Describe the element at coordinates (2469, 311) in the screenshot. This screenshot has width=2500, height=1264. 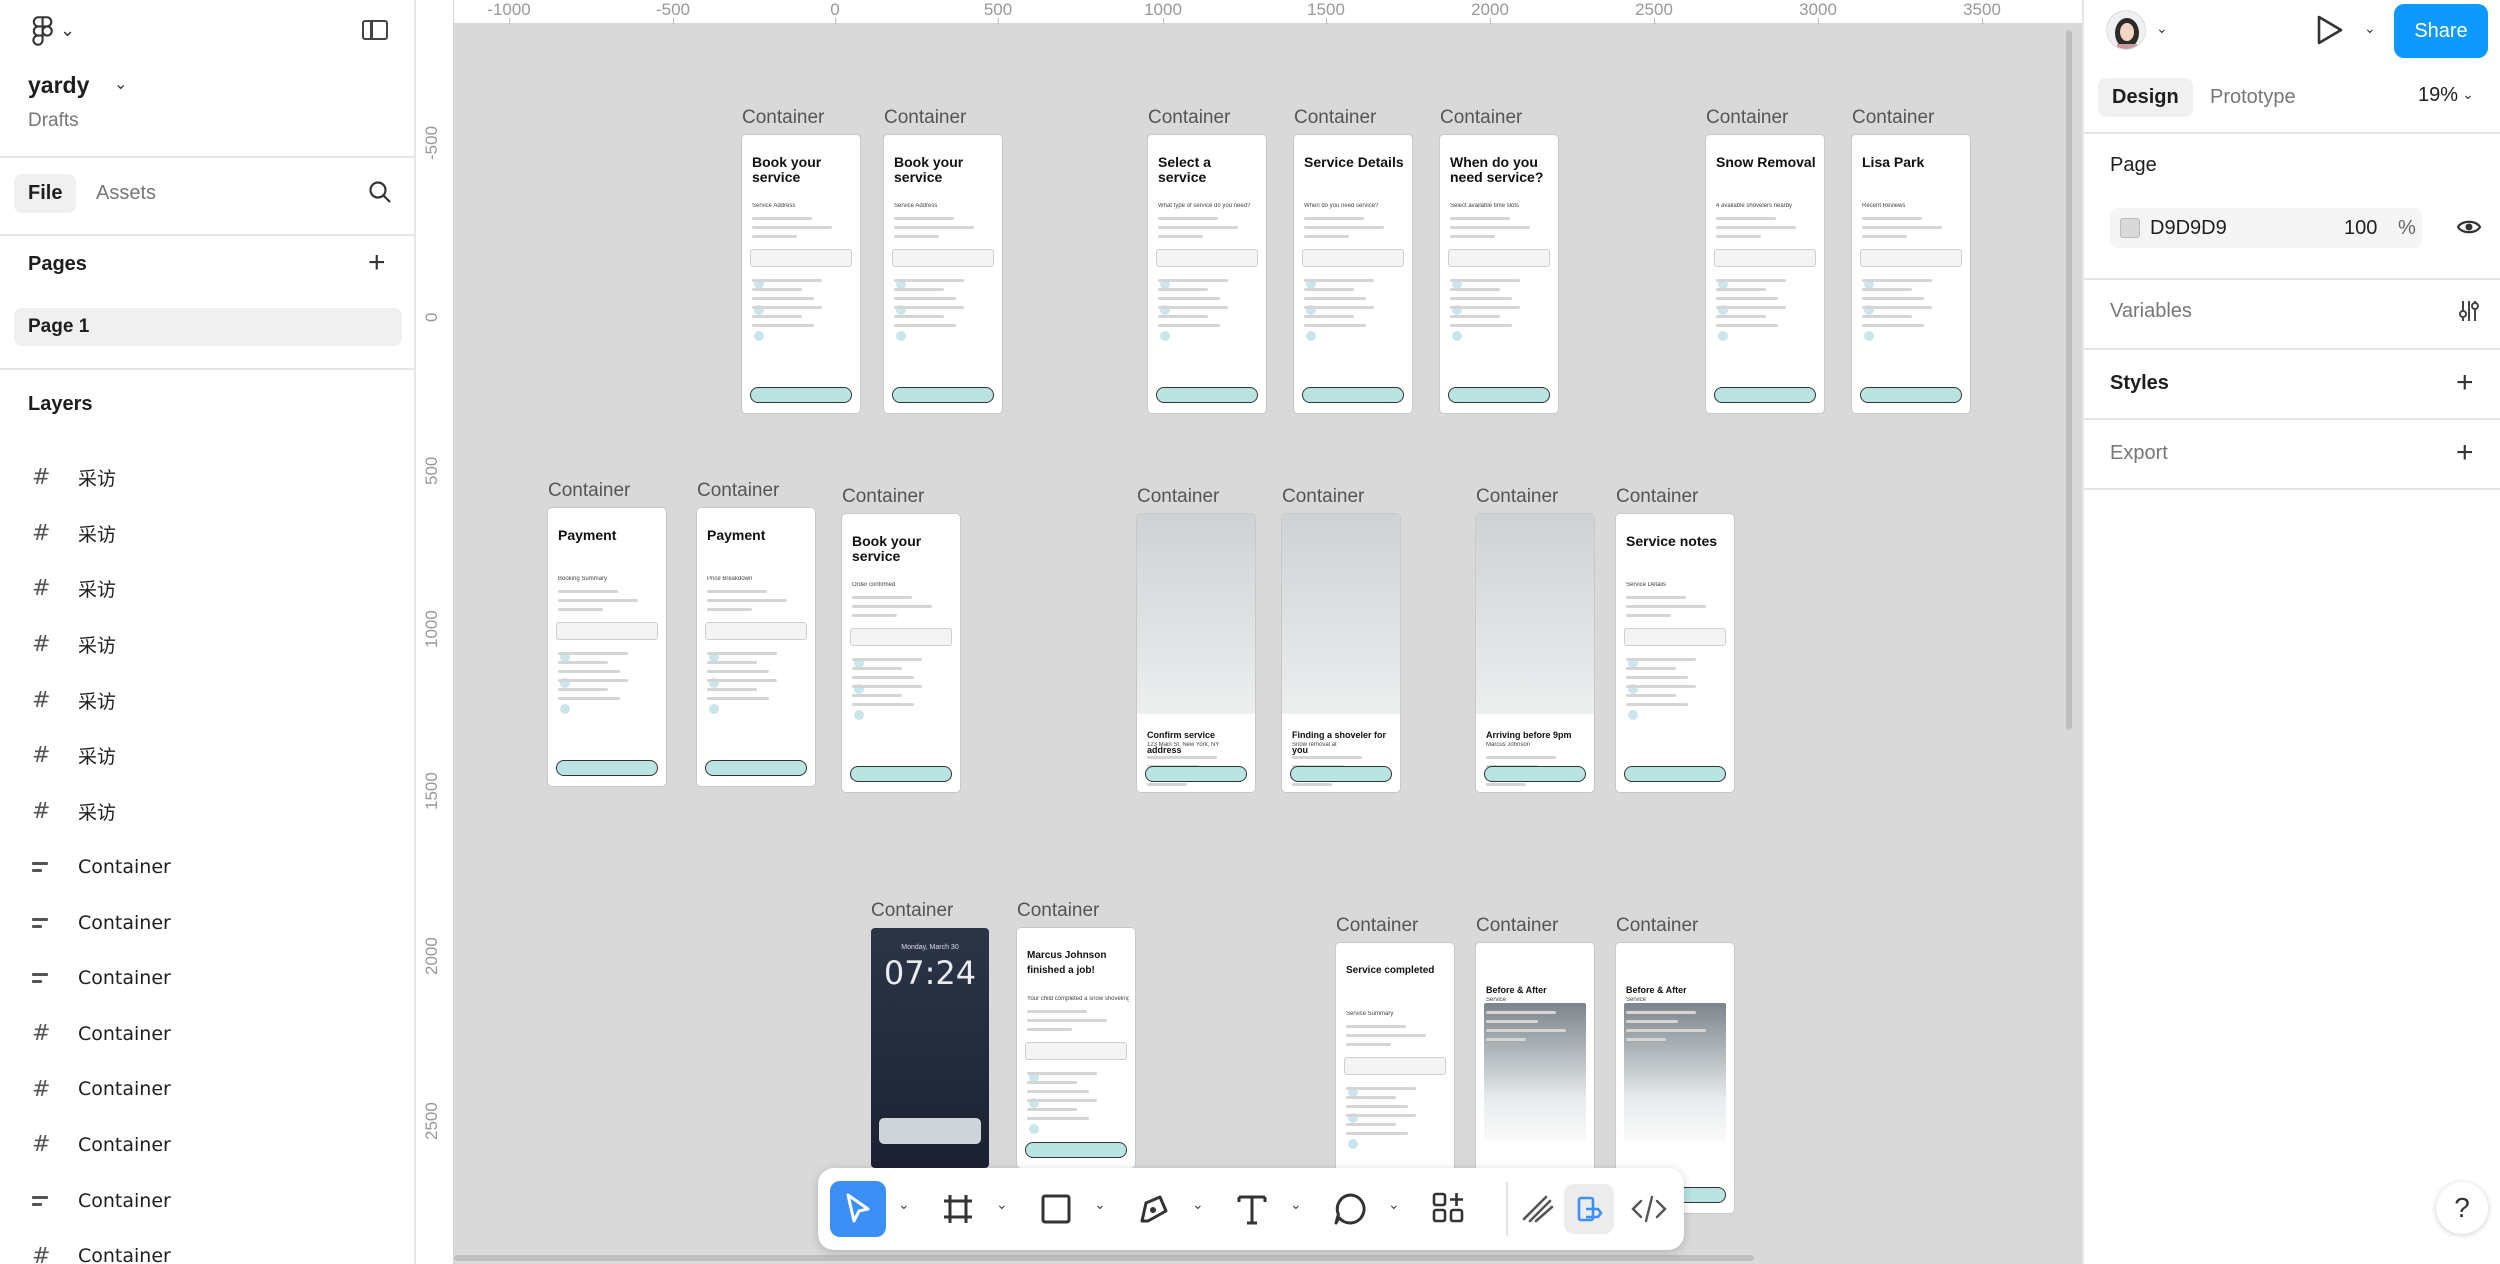
I see `variables-settings-icon` at that location.